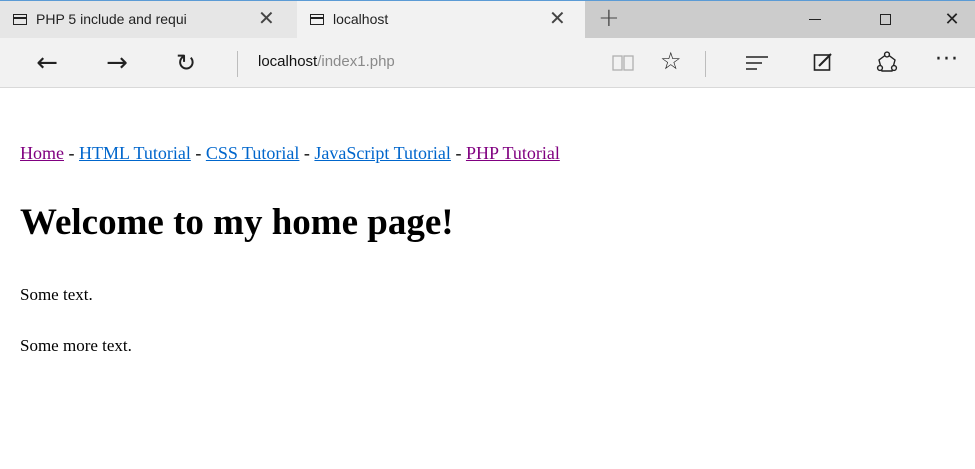 The image size is (975, 469). Describe the element at coordinates (623, 63) in the screenshot. I see `reading-view-icon` at that location.